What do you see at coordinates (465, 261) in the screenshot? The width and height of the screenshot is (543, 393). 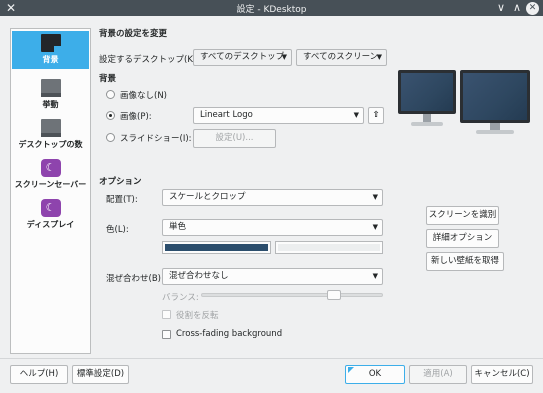 I see `get-new-wallpapers-button: 新しい壁紙を取得` at bounding box center [465, 261].